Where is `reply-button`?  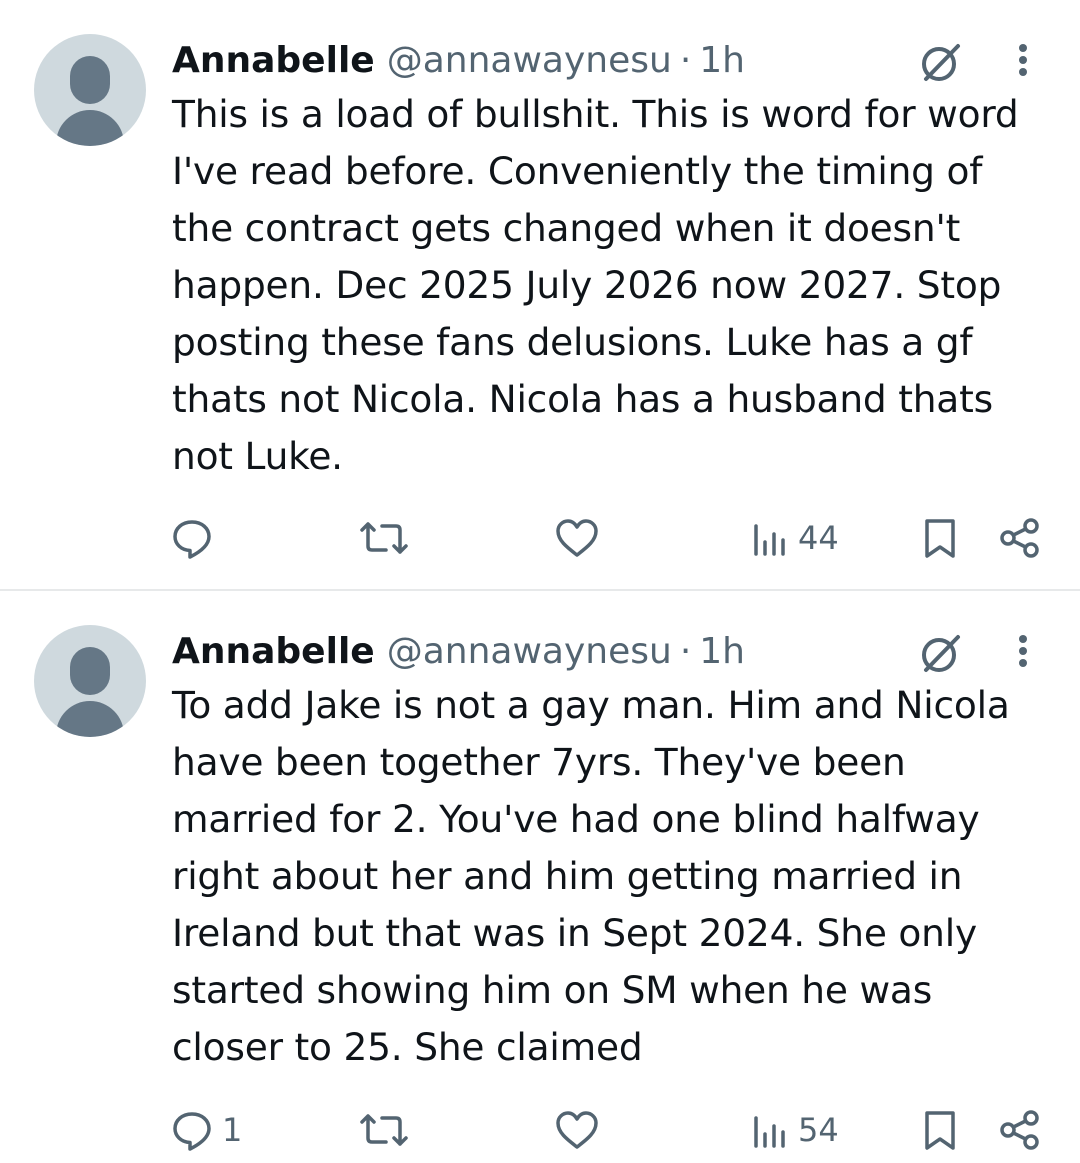 reply-button is located at coordinates (196, 538).